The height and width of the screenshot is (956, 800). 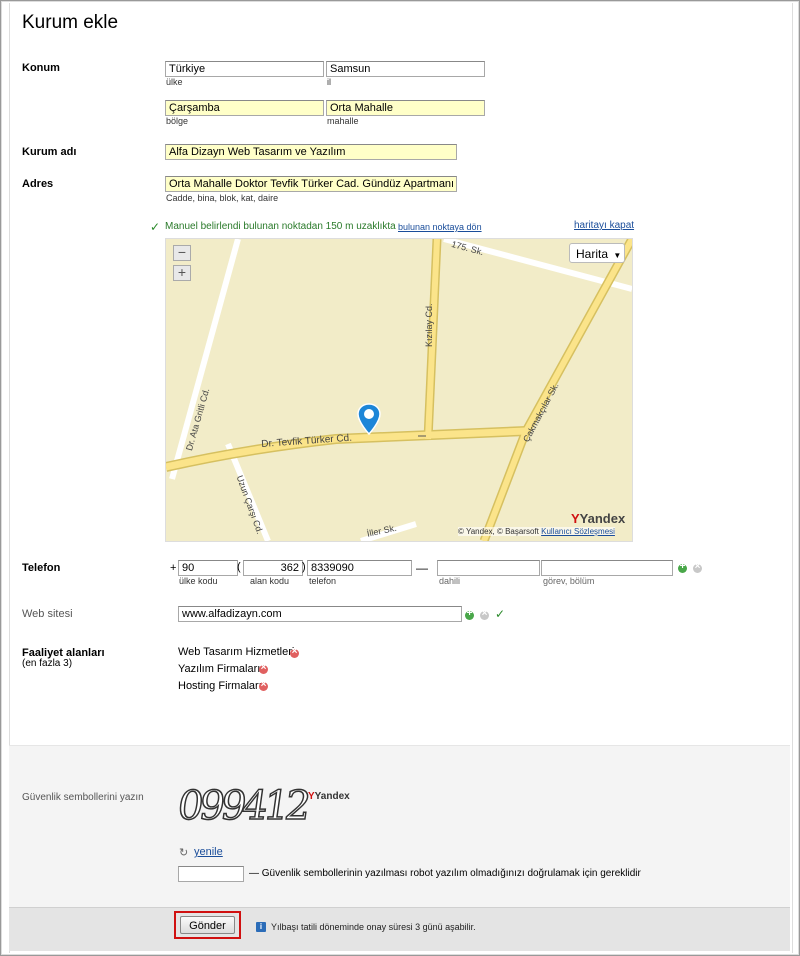 What do you see at coordinates (41, 68) in the screenshot?
I see `location-label: Konum` at bounding box center [41, 68].